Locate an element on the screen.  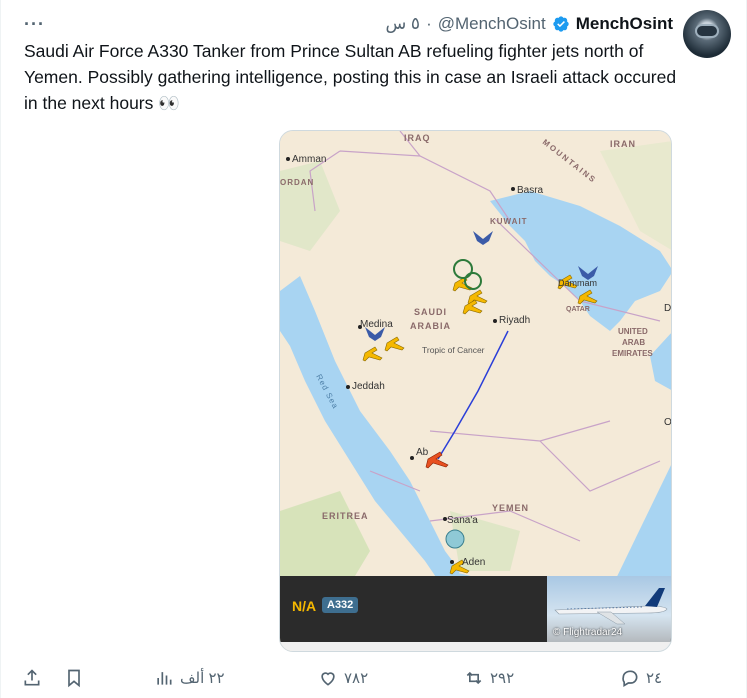
reply-icon is located at coordinates (630, 678).